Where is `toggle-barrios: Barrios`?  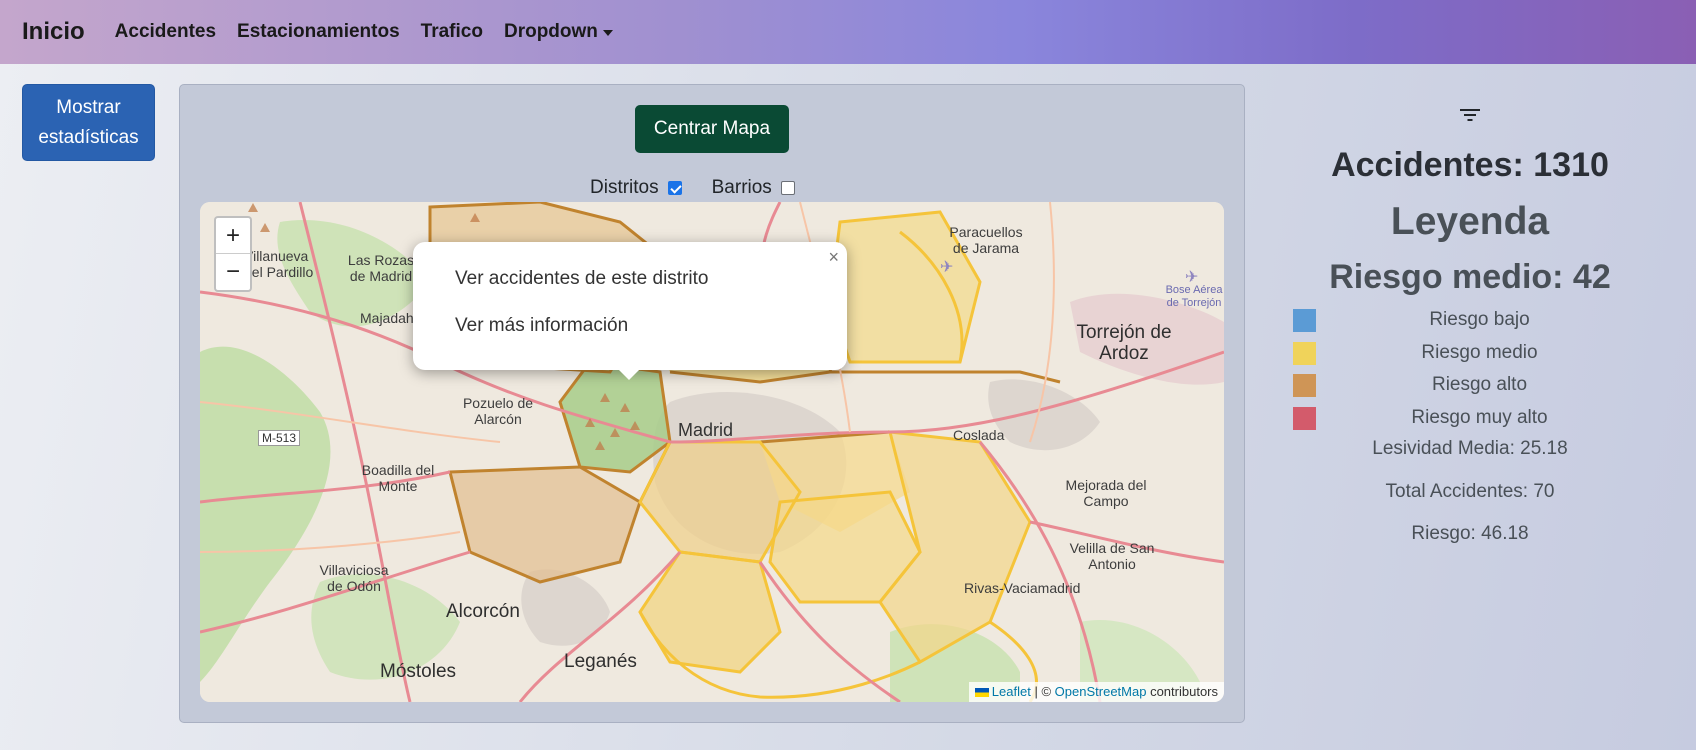
toggle-barrios: Barrios is located at coordinates (753, 188).